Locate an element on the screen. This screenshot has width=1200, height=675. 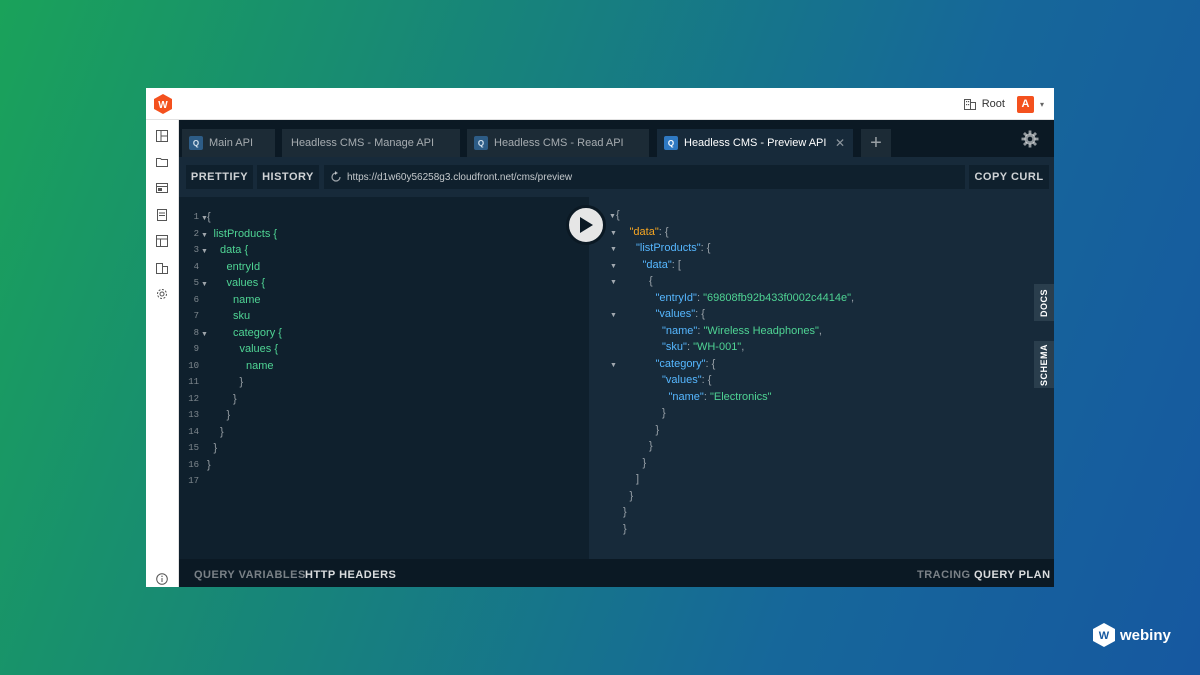
json-value: "69808fb92b433f0002c4414e" is located at coordinates (777, 297).